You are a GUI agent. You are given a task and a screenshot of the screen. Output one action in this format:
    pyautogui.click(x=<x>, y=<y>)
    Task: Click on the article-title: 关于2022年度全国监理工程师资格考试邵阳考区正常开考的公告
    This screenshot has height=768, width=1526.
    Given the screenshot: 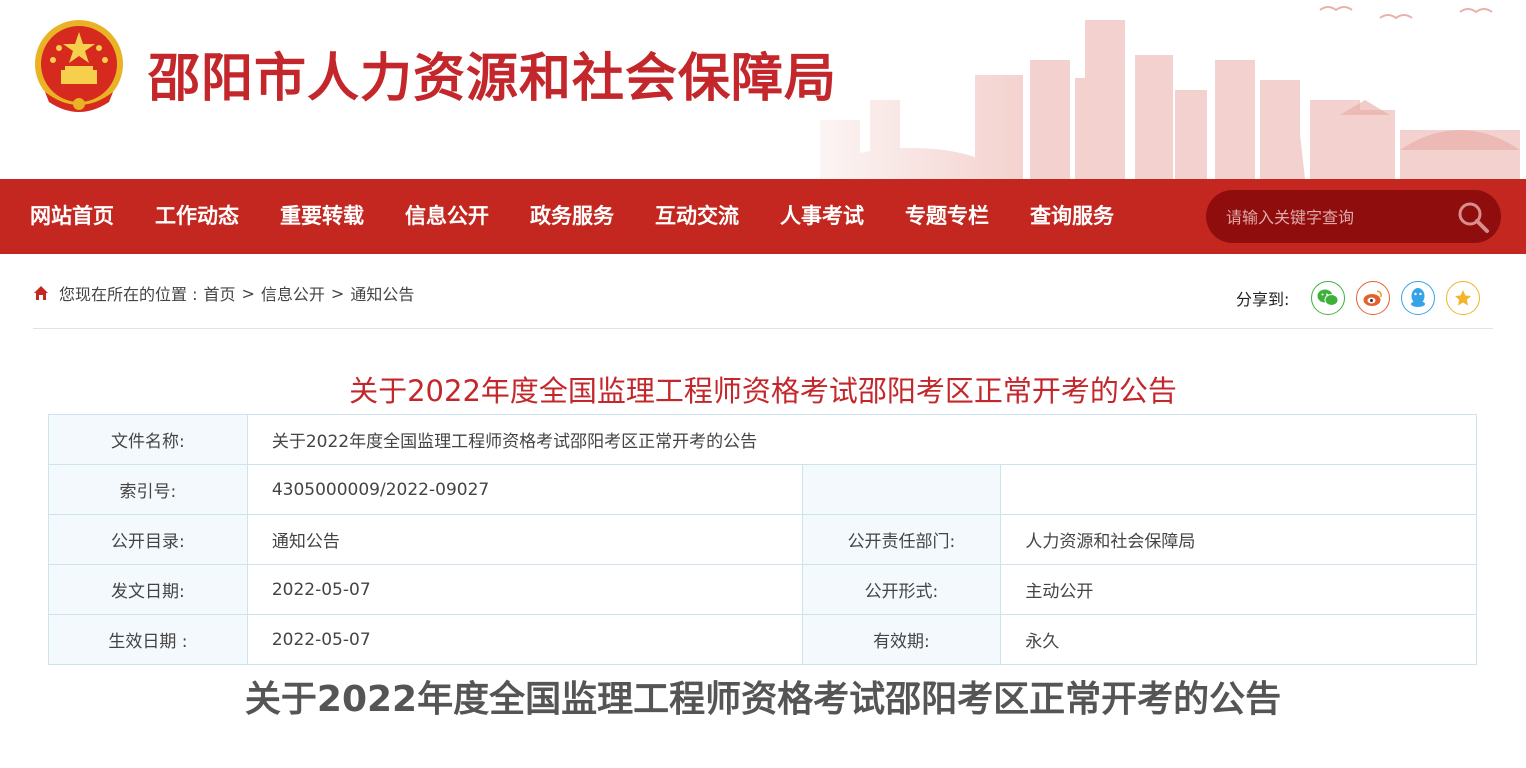 What is the action you would take?
    pyautogui.click(x=763, y=391)
    